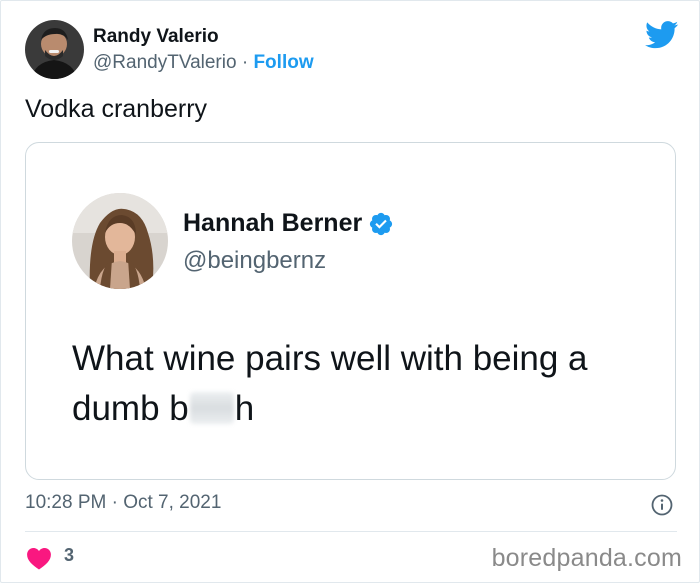  What do you see at coordinates (116, 109) in the screenshot?
I see `tweet-text: Vodka cranberry` at bounding box center [116, 109].